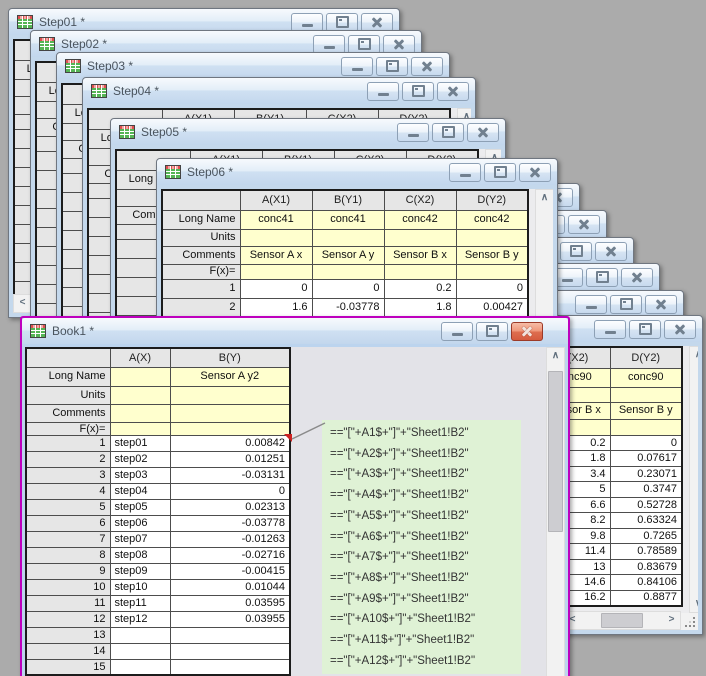  Describe the element at coordinates (68, 539) in the screenshot. I see `row-number: 7` at that location.